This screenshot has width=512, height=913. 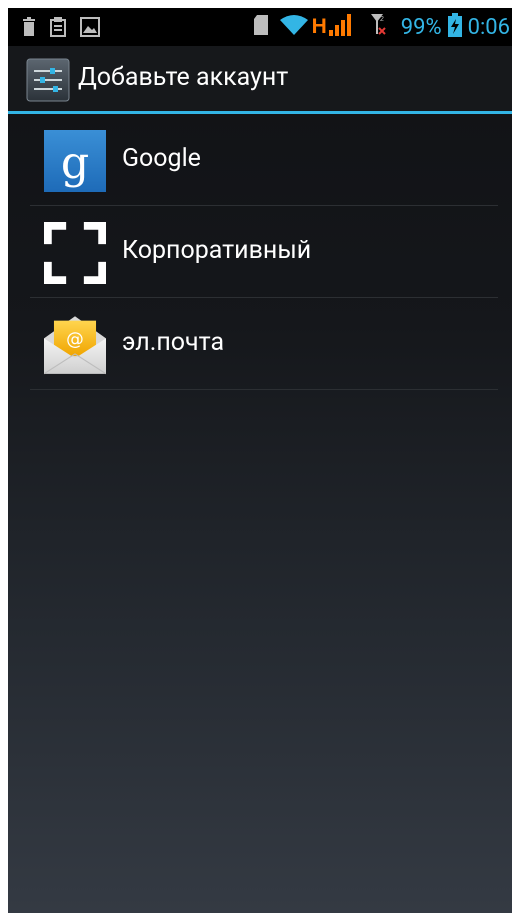 What do you see at coordinates (29, 29) in the screenshot?
I see `trash-icon` at bounding box center [29, 29].